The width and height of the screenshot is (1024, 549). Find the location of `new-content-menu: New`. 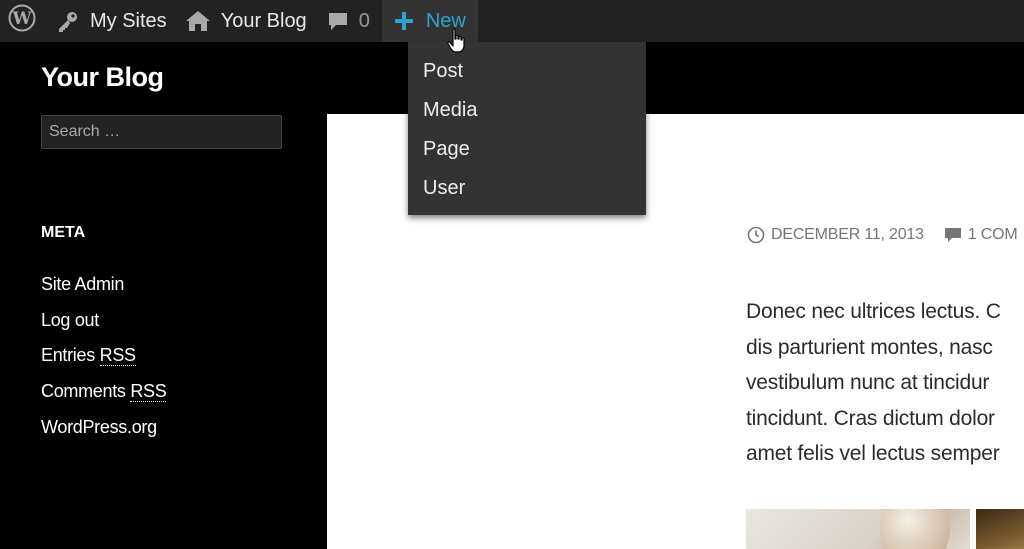

new-content-menu: New is located at coordinates (429, 21).